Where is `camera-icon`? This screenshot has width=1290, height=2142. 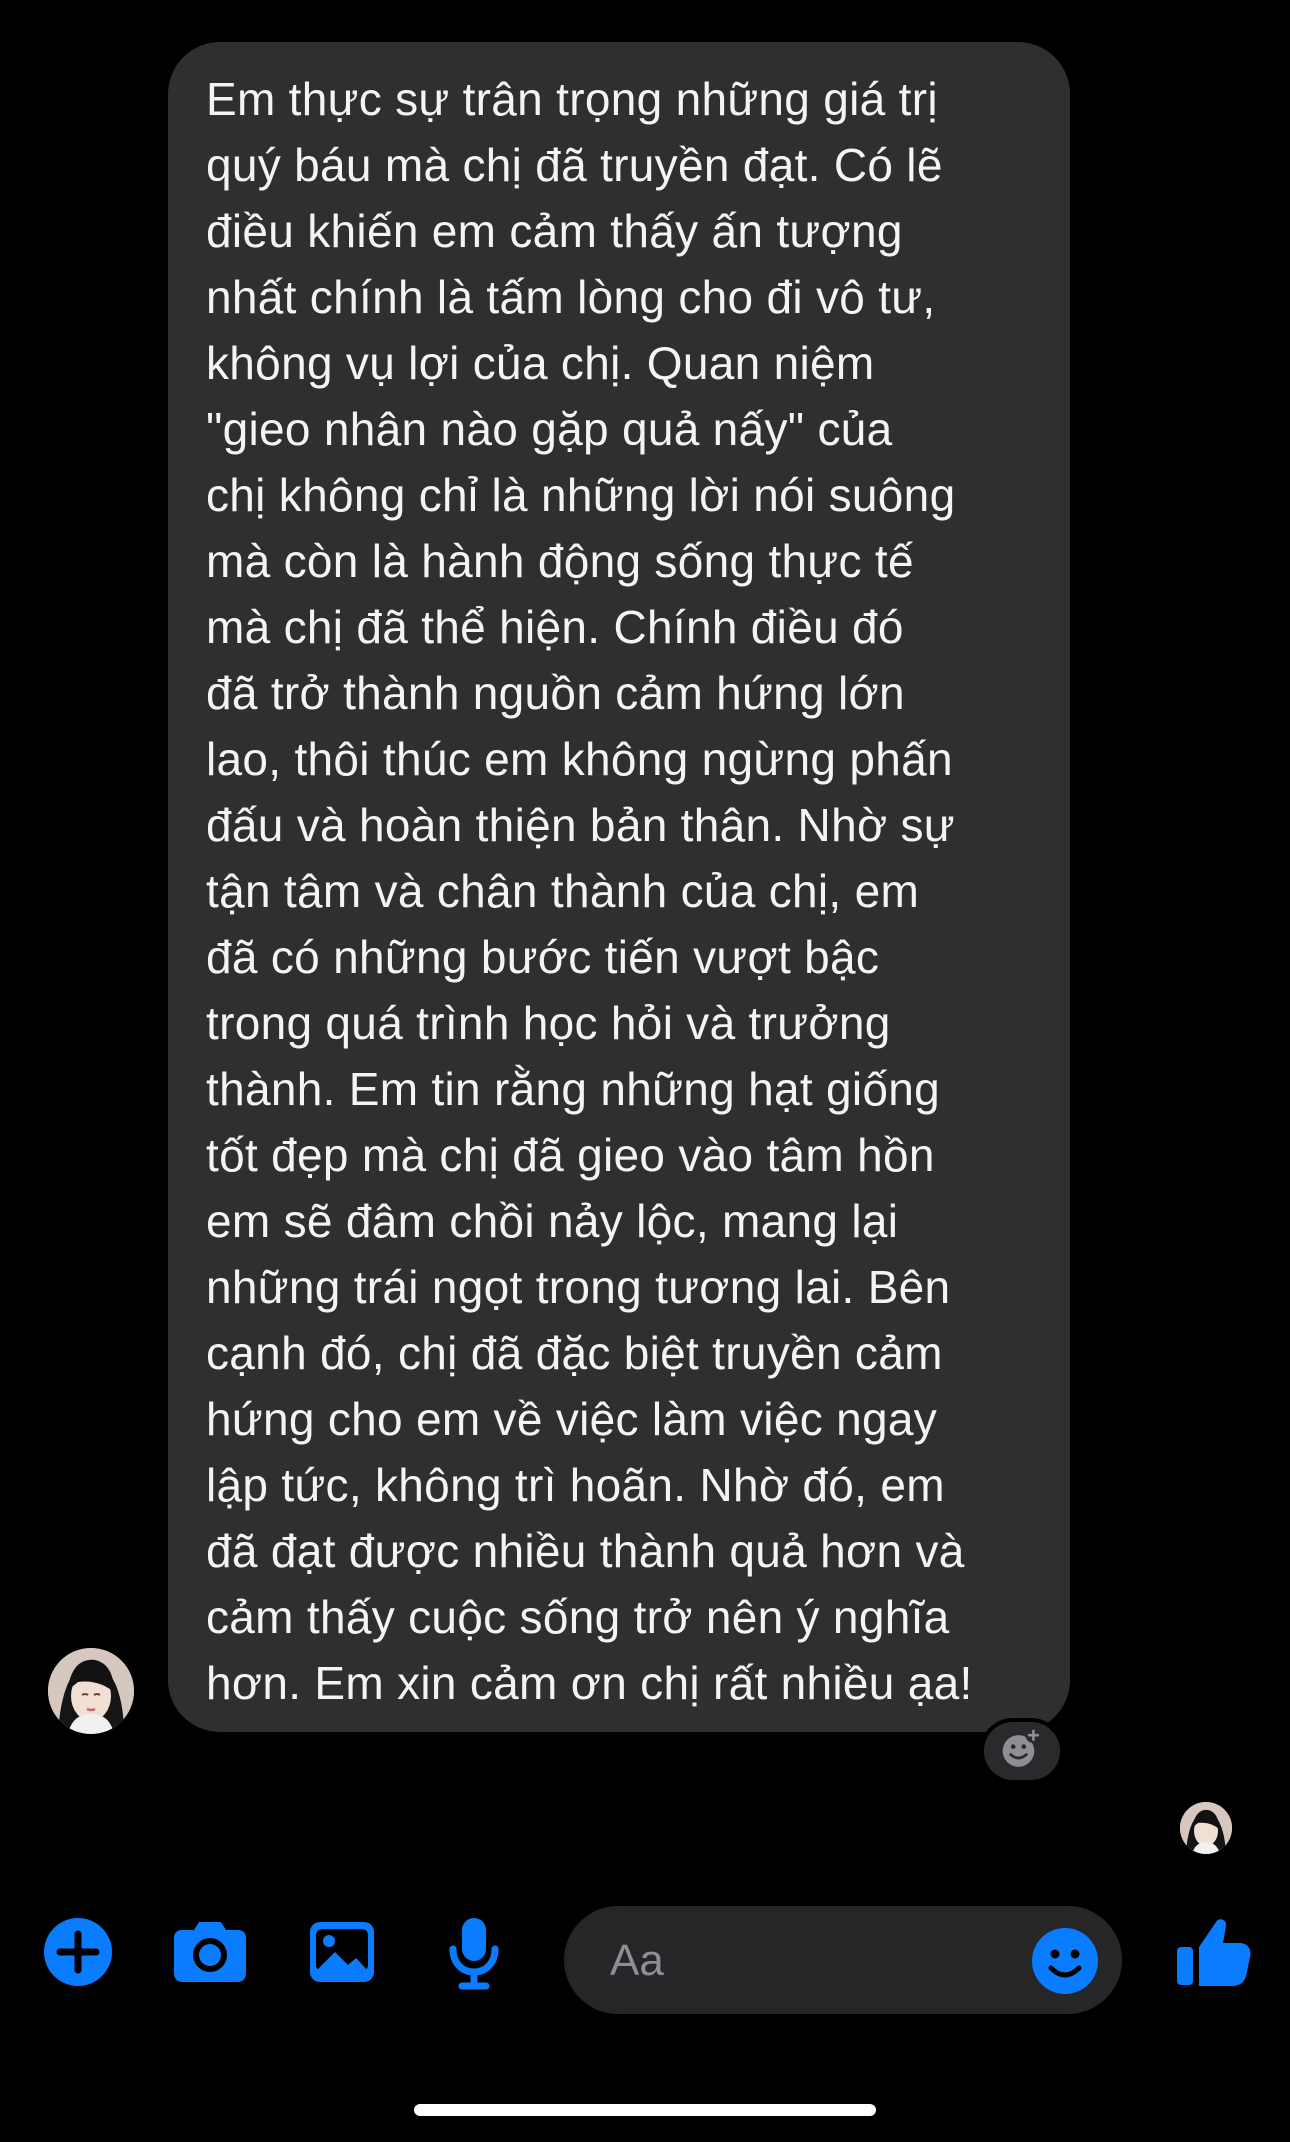
camera-icon is located at coordinates (210, 1952).